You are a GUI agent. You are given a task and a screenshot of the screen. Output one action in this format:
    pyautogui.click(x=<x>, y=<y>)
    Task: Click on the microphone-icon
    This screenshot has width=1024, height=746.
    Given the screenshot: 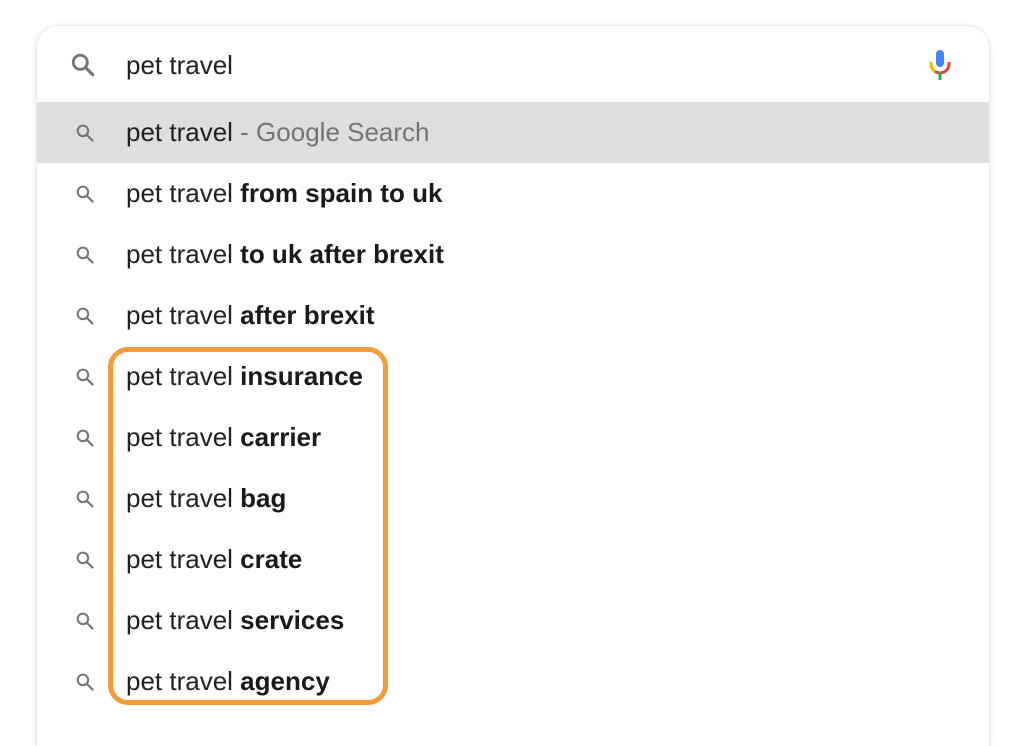 What is the action you would take?
    pyautogui.click(x=940, y=65)
    